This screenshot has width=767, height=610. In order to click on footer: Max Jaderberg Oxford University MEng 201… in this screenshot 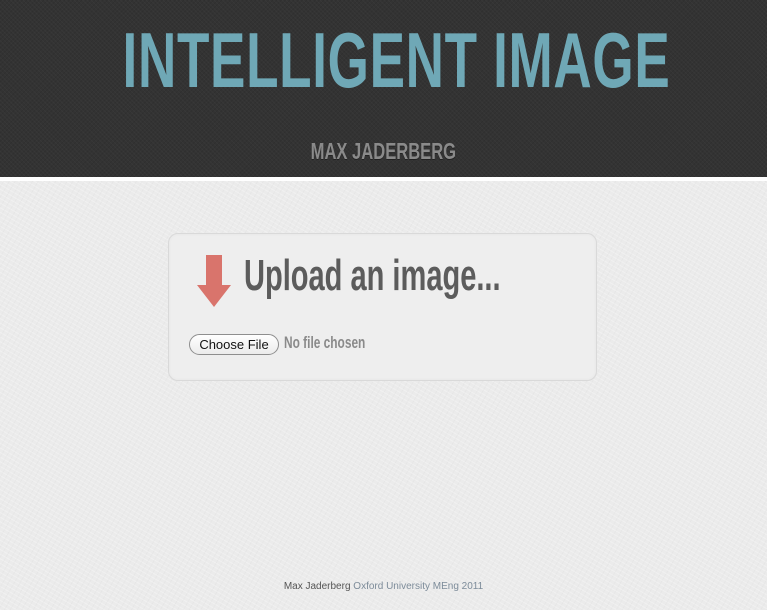, I will do `click(383, 587)`.